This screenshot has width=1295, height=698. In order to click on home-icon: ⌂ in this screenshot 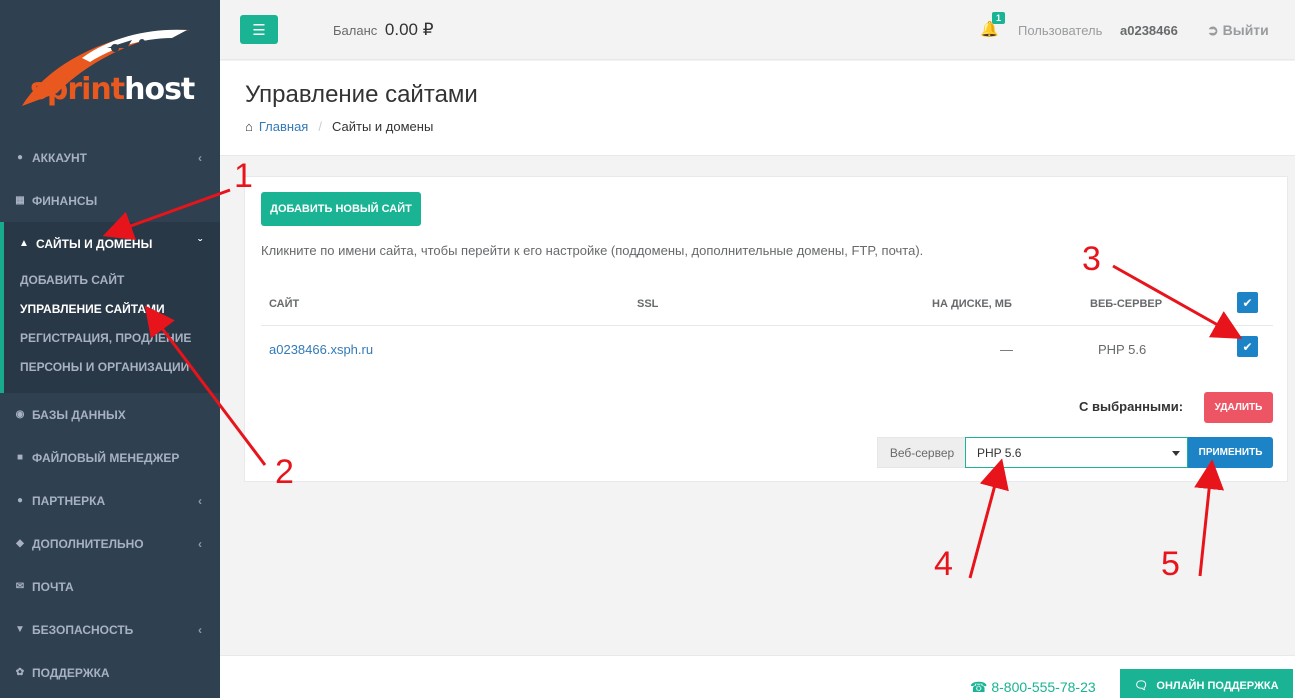, I will do `click(249, 126)`.